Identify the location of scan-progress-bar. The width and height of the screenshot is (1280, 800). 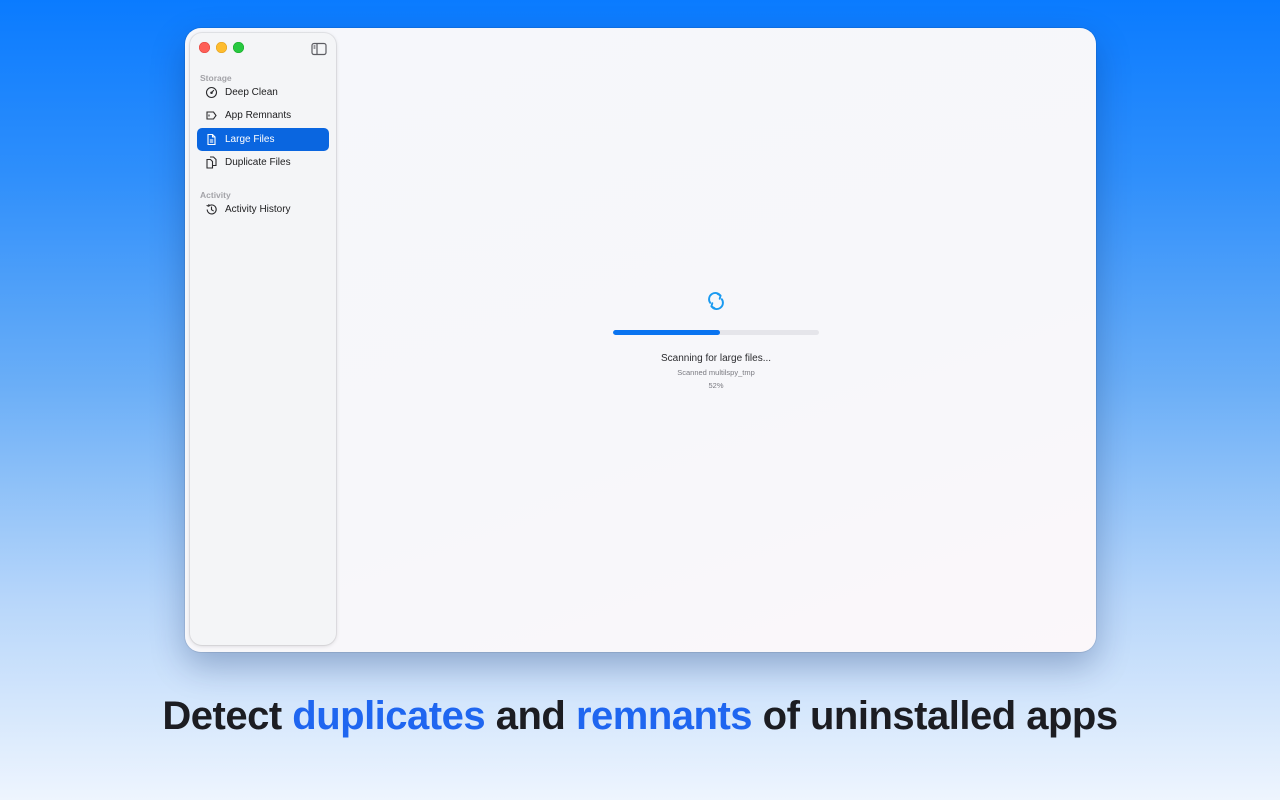
(716, 332).